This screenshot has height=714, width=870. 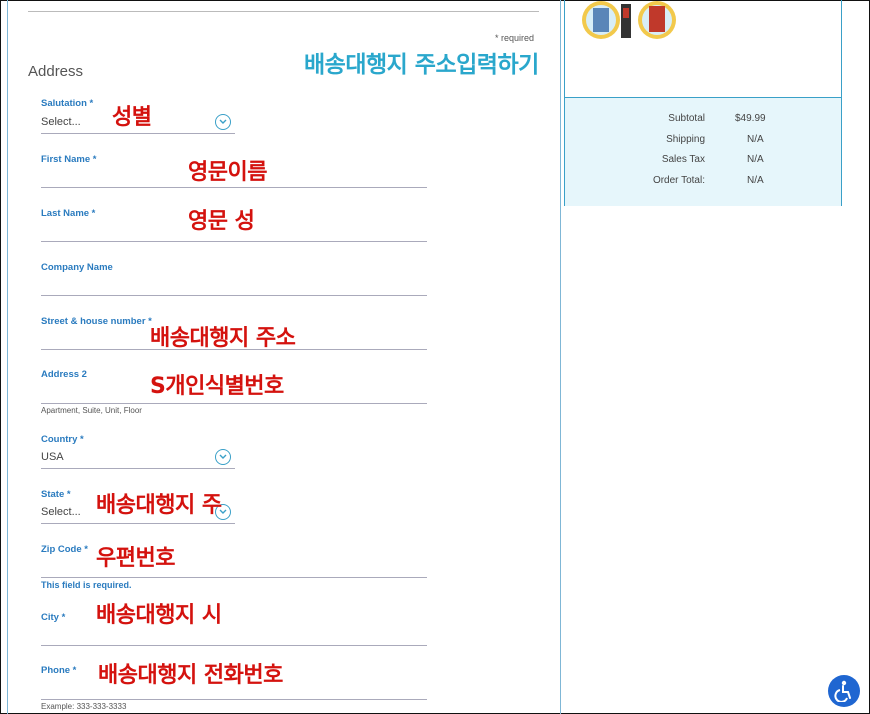 I want to click on order-total-value: N/A, so click(x=755, y=180).